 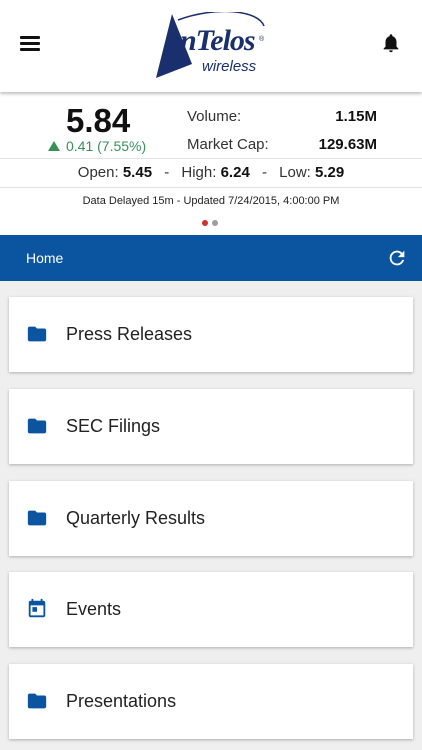 I want to click on calendar-icon, so click(x=37, y=608).